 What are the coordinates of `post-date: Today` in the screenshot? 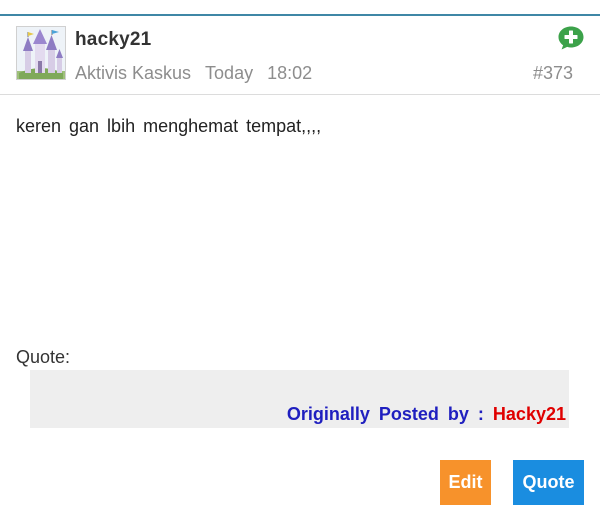 It's located at (229, 73).